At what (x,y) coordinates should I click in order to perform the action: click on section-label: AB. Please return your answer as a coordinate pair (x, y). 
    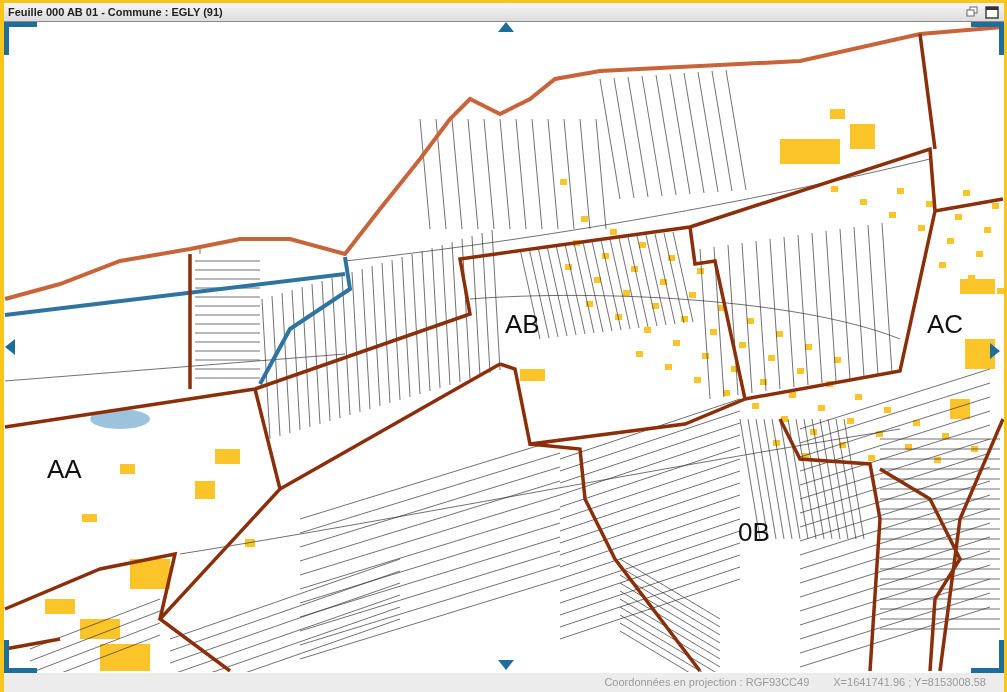
    Looking at the image, I should click on (522, 324).